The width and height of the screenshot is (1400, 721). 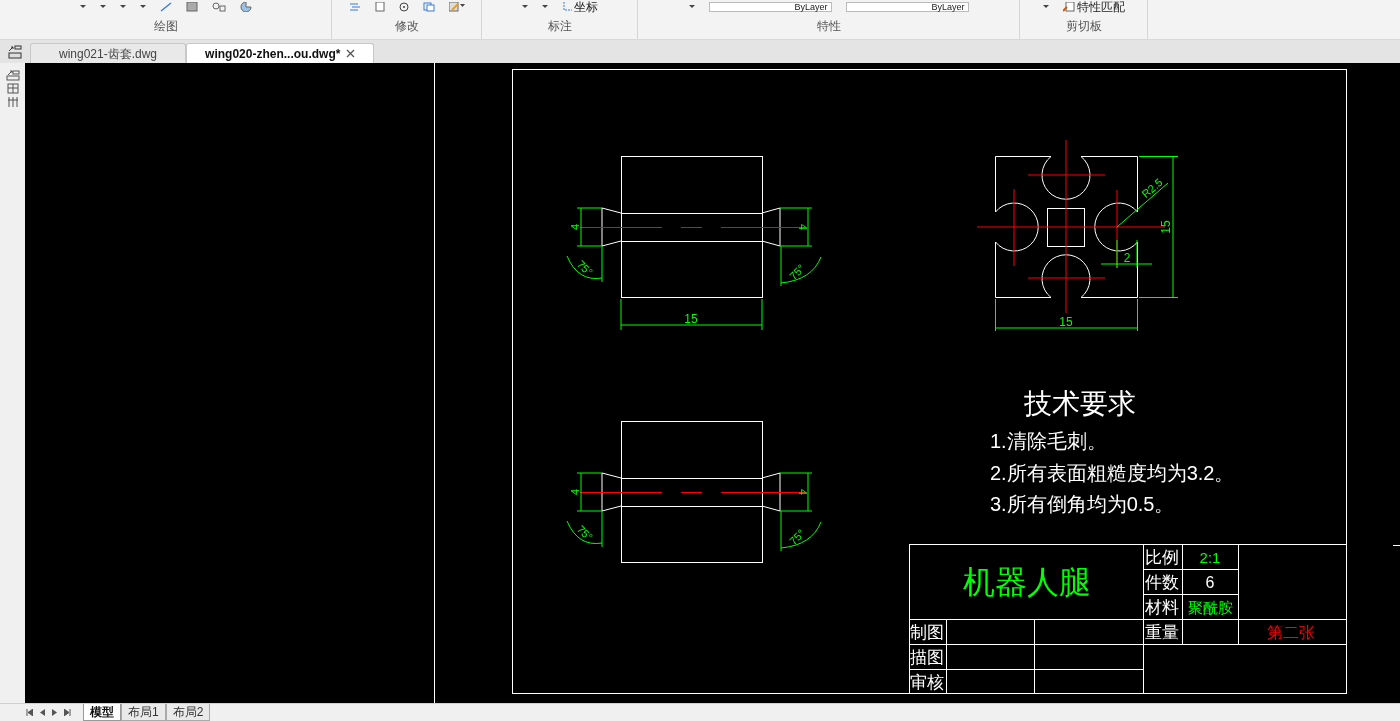 I want to click on dimension-label: 2, so click(x=1127, y=258).